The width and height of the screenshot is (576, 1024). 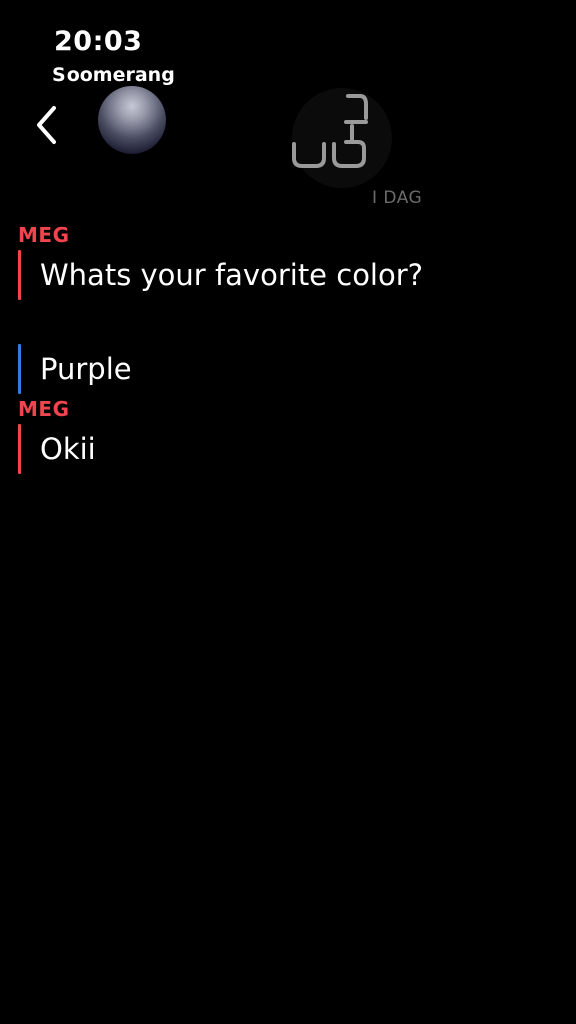 I want to click on boomerang-watermark: Soomerang, so click(x=113, y=75).